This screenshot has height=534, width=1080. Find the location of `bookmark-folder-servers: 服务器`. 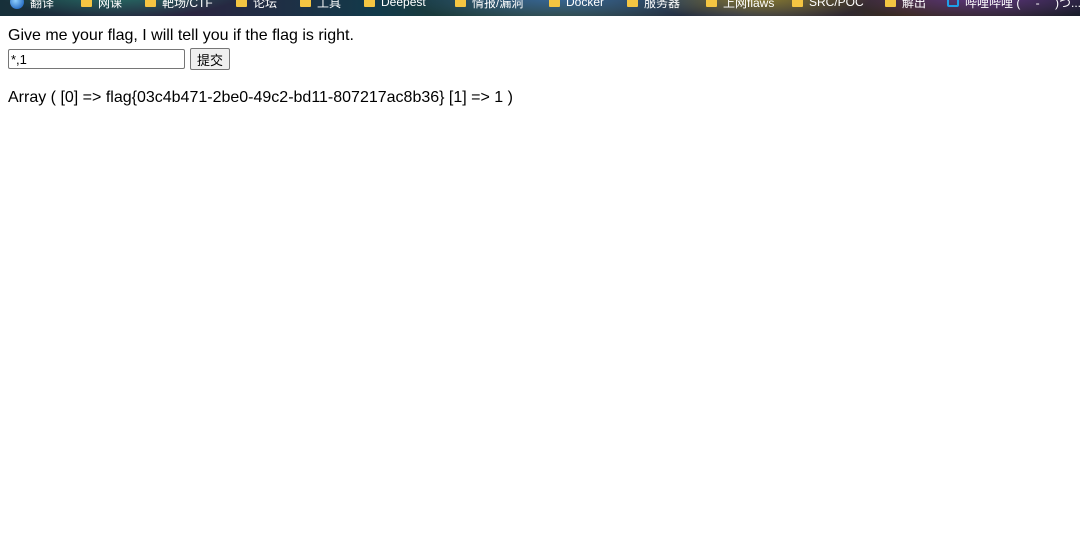

bookmark-folder-servers: 服务器 is located at coordinates (653, 5).